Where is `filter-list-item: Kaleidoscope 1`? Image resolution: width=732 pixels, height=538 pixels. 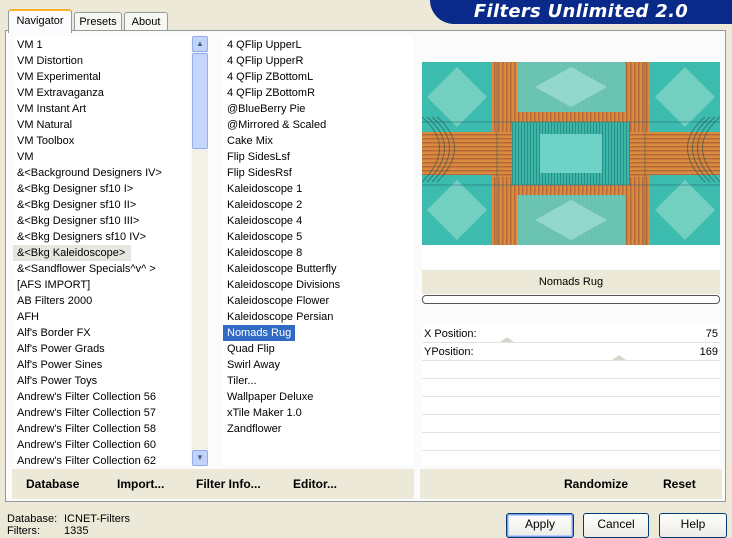 filter-list-item: Kaleidoscope 1 is located at coordinates (318, 189).